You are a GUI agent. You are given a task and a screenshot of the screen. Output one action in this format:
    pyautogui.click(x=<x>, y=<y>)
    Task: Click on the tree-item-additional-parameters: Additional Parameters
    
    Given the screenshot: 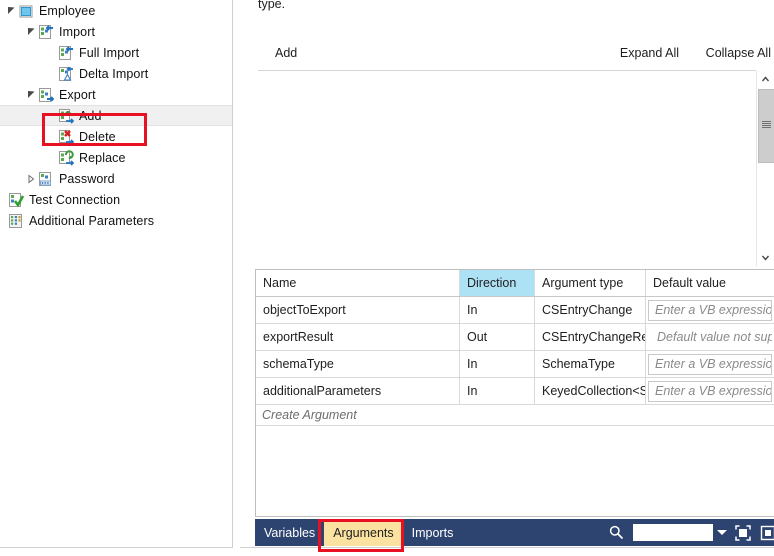 What is the action you would take?
    pyautogui.click(x=116, y=220)
    